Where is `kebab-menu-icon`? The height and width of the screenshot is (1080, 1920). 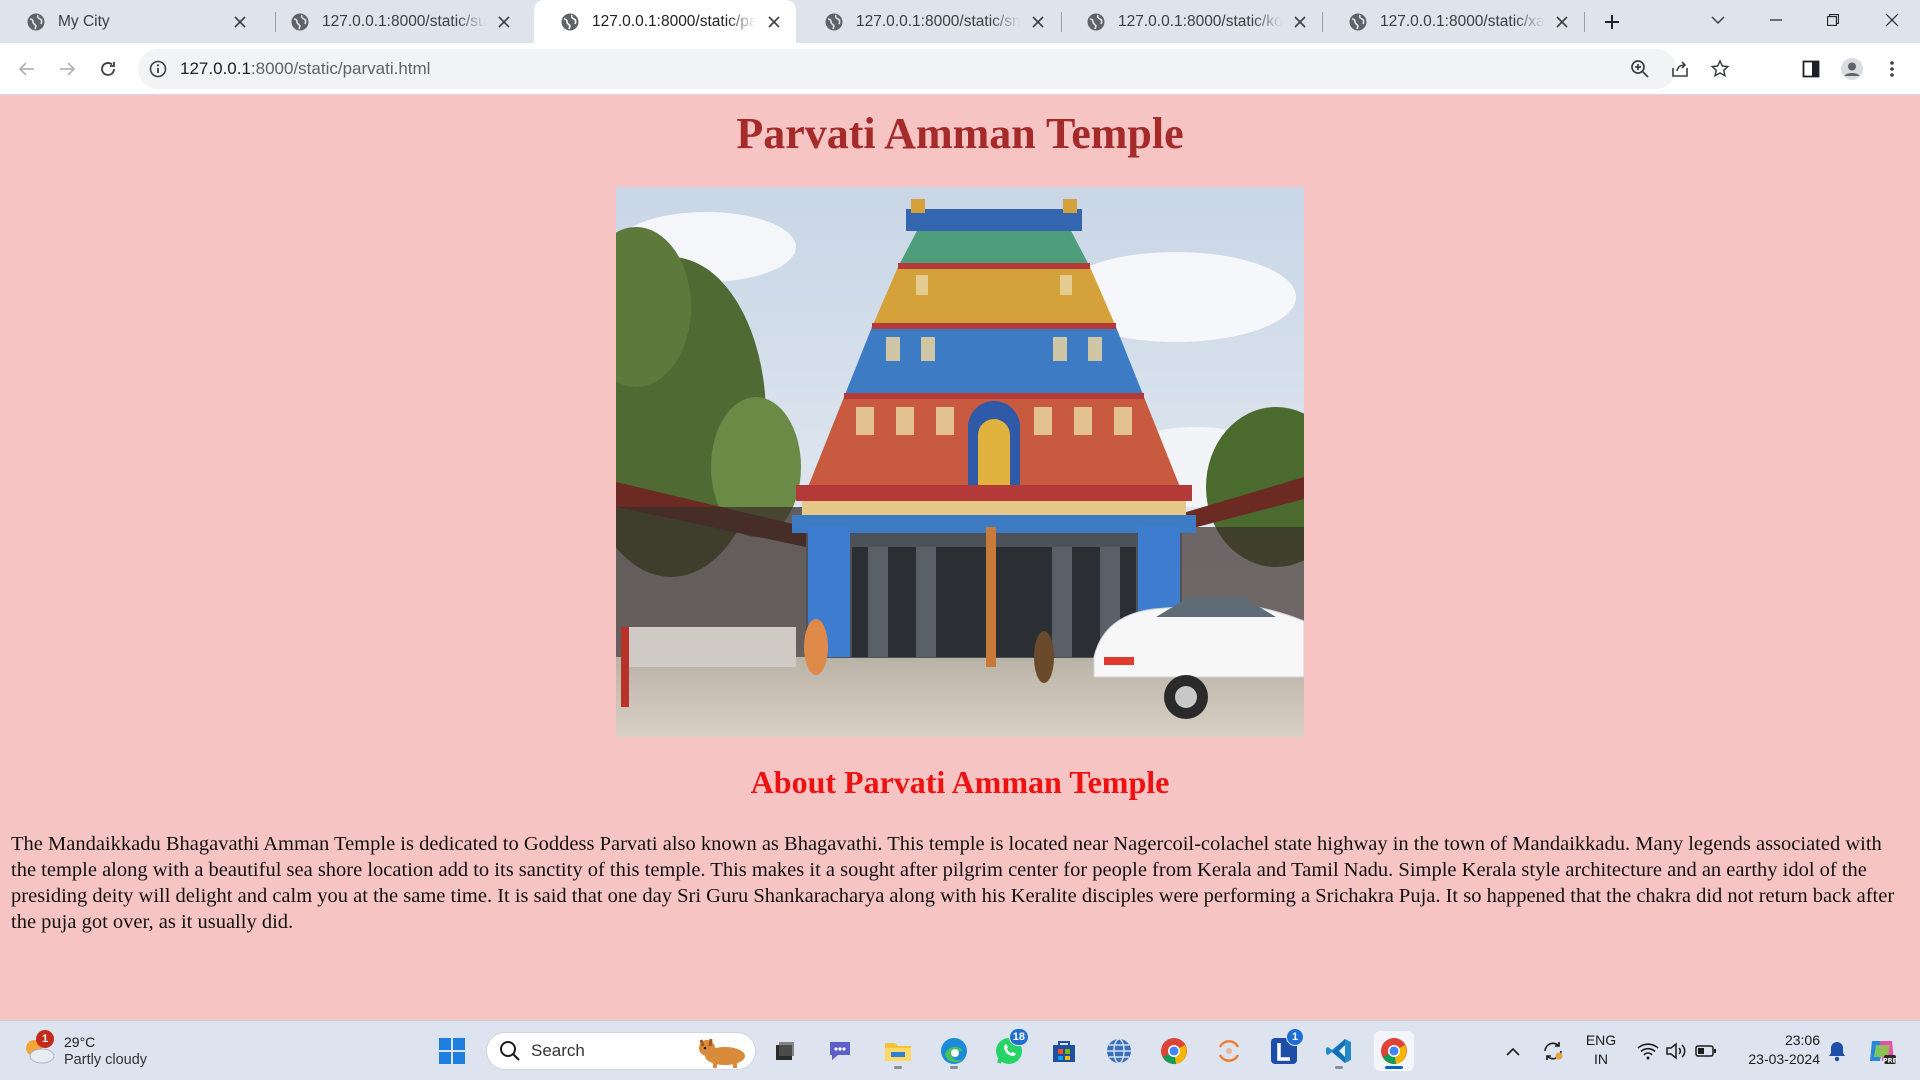 kebab-menu-icon is located at coordinates (1892, 69).